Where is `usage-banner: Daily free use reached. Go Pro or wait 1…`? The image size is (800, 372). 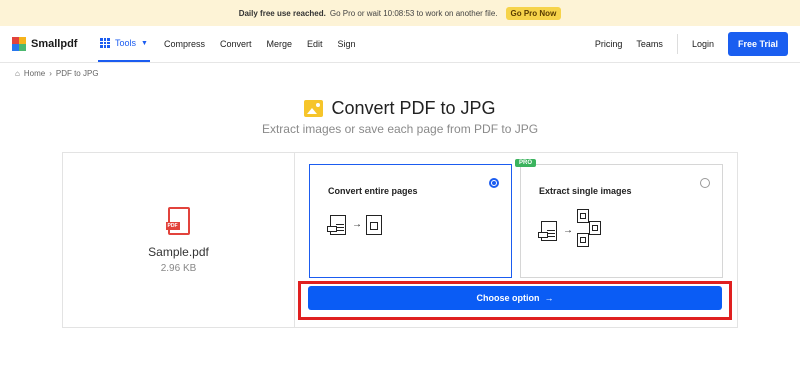
usage-banner: Daily free use reached. Go Pro or wait 1… is located at coordinates (400, 13).